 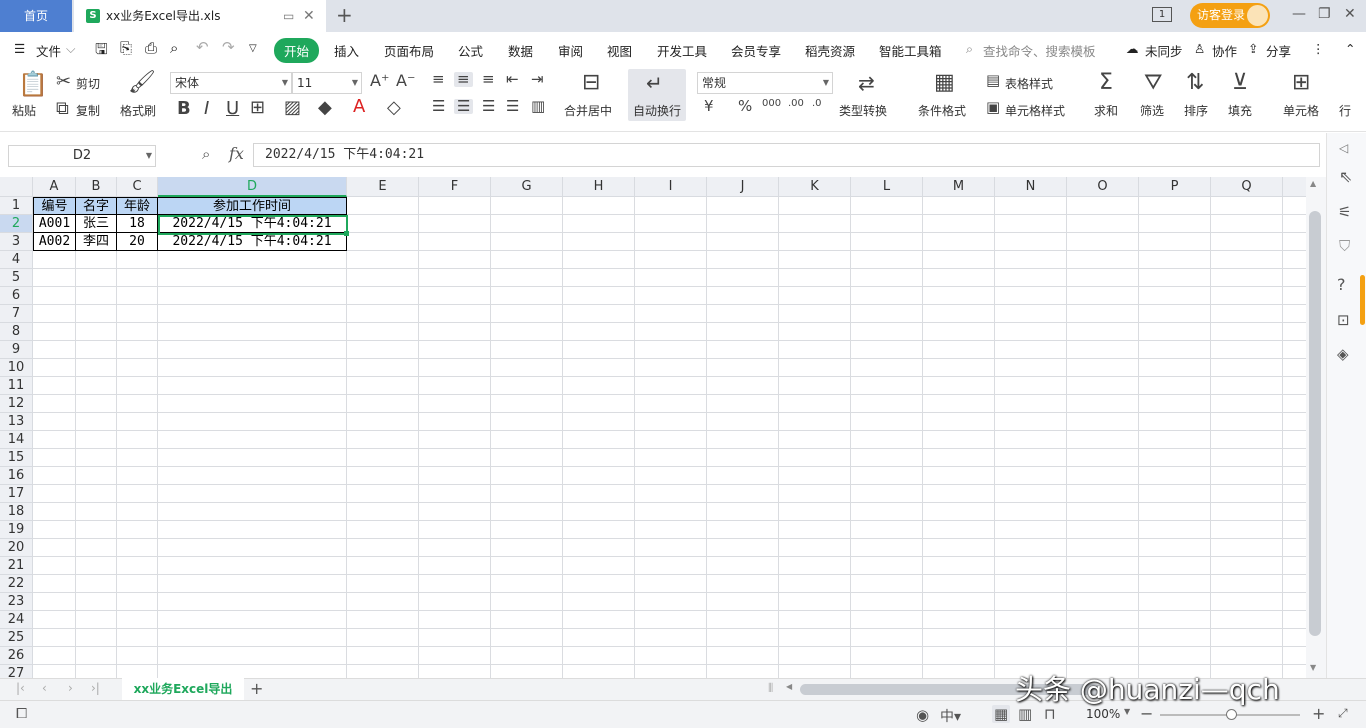 What do you see at coordinates (126, 48) in the screenshot?
I see `export-icon: ⎘` at bounding box center [126, 48].